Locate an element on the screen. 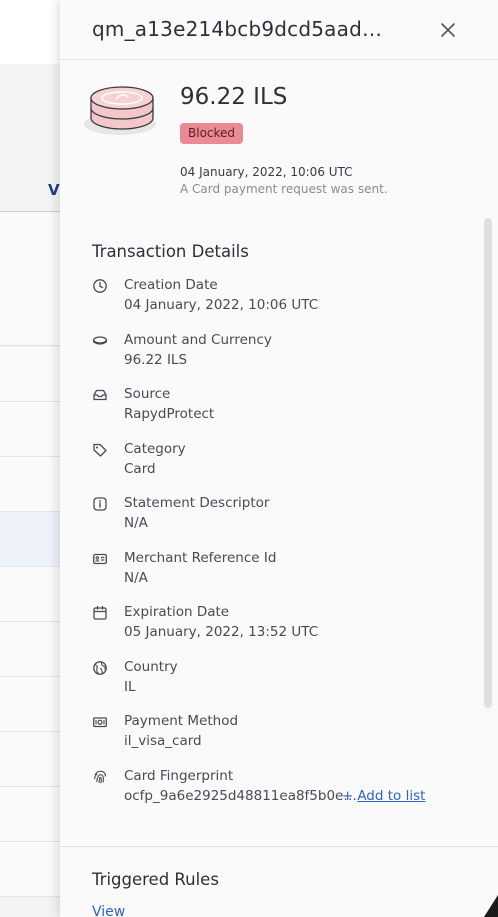 Image resolution: width=498 pixels, height=917 pixels. plus-icon: + is located at coordinates (348, 796).